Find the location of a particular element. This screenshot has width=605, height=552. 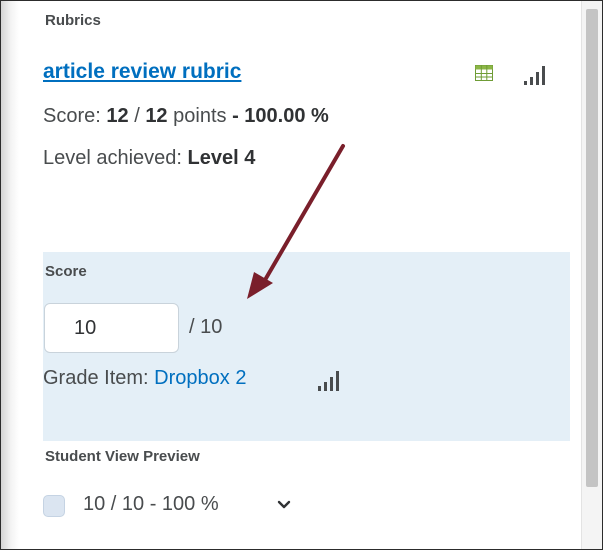

left-edge-shadow is located at coordinates (10, 275).